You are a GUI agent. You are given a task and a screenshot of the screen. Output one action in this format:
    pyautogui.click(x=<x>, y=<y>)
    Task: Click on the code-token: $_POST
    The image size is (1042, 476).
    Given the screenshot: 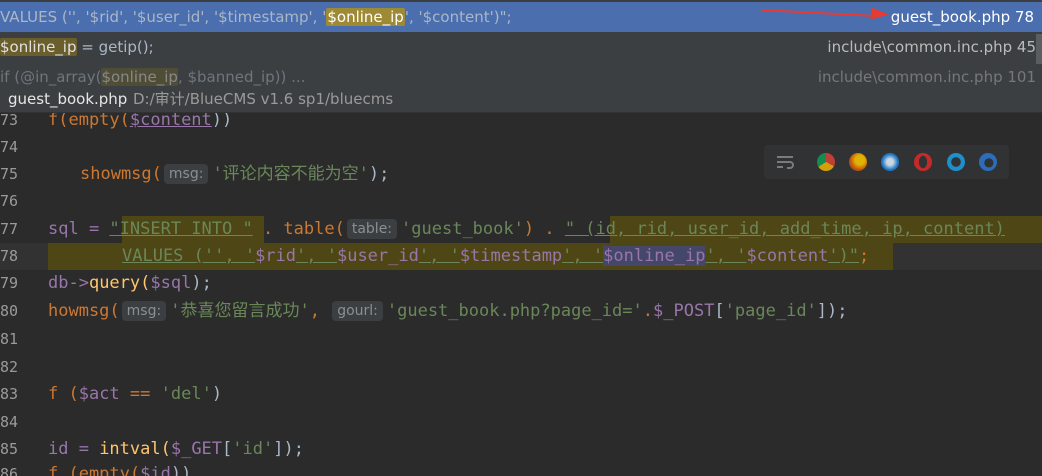 What is the action you would take?
    pyautogui.click(x=684, y=311)
    